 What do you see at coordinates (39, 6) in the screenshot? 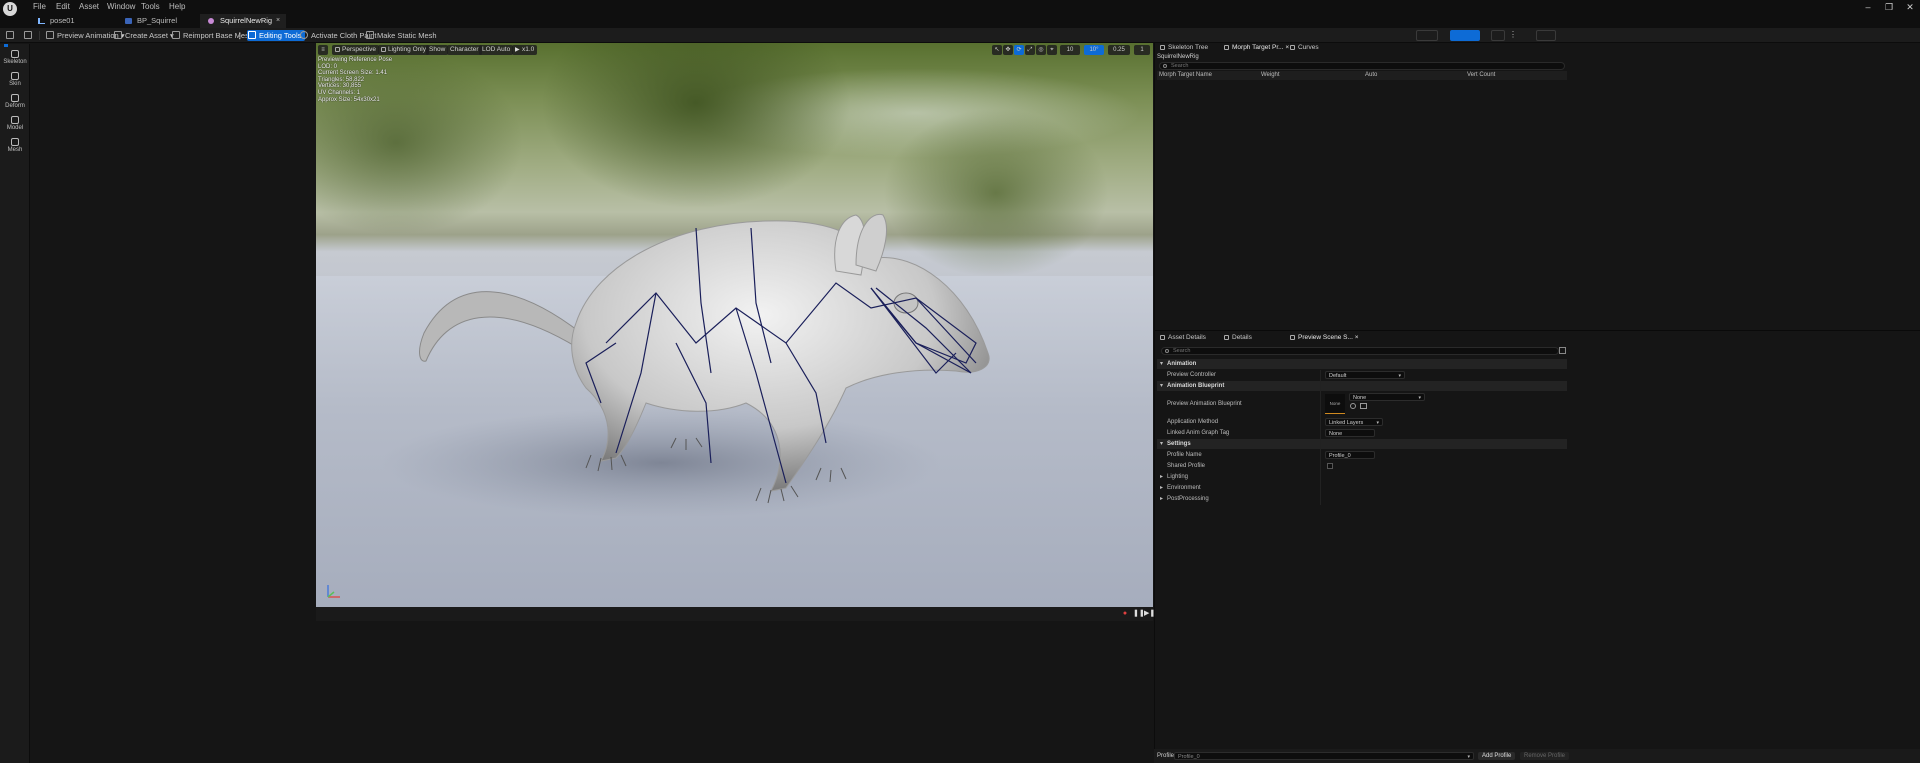
I see `menu-file: File` at bounding box center [39, 6].